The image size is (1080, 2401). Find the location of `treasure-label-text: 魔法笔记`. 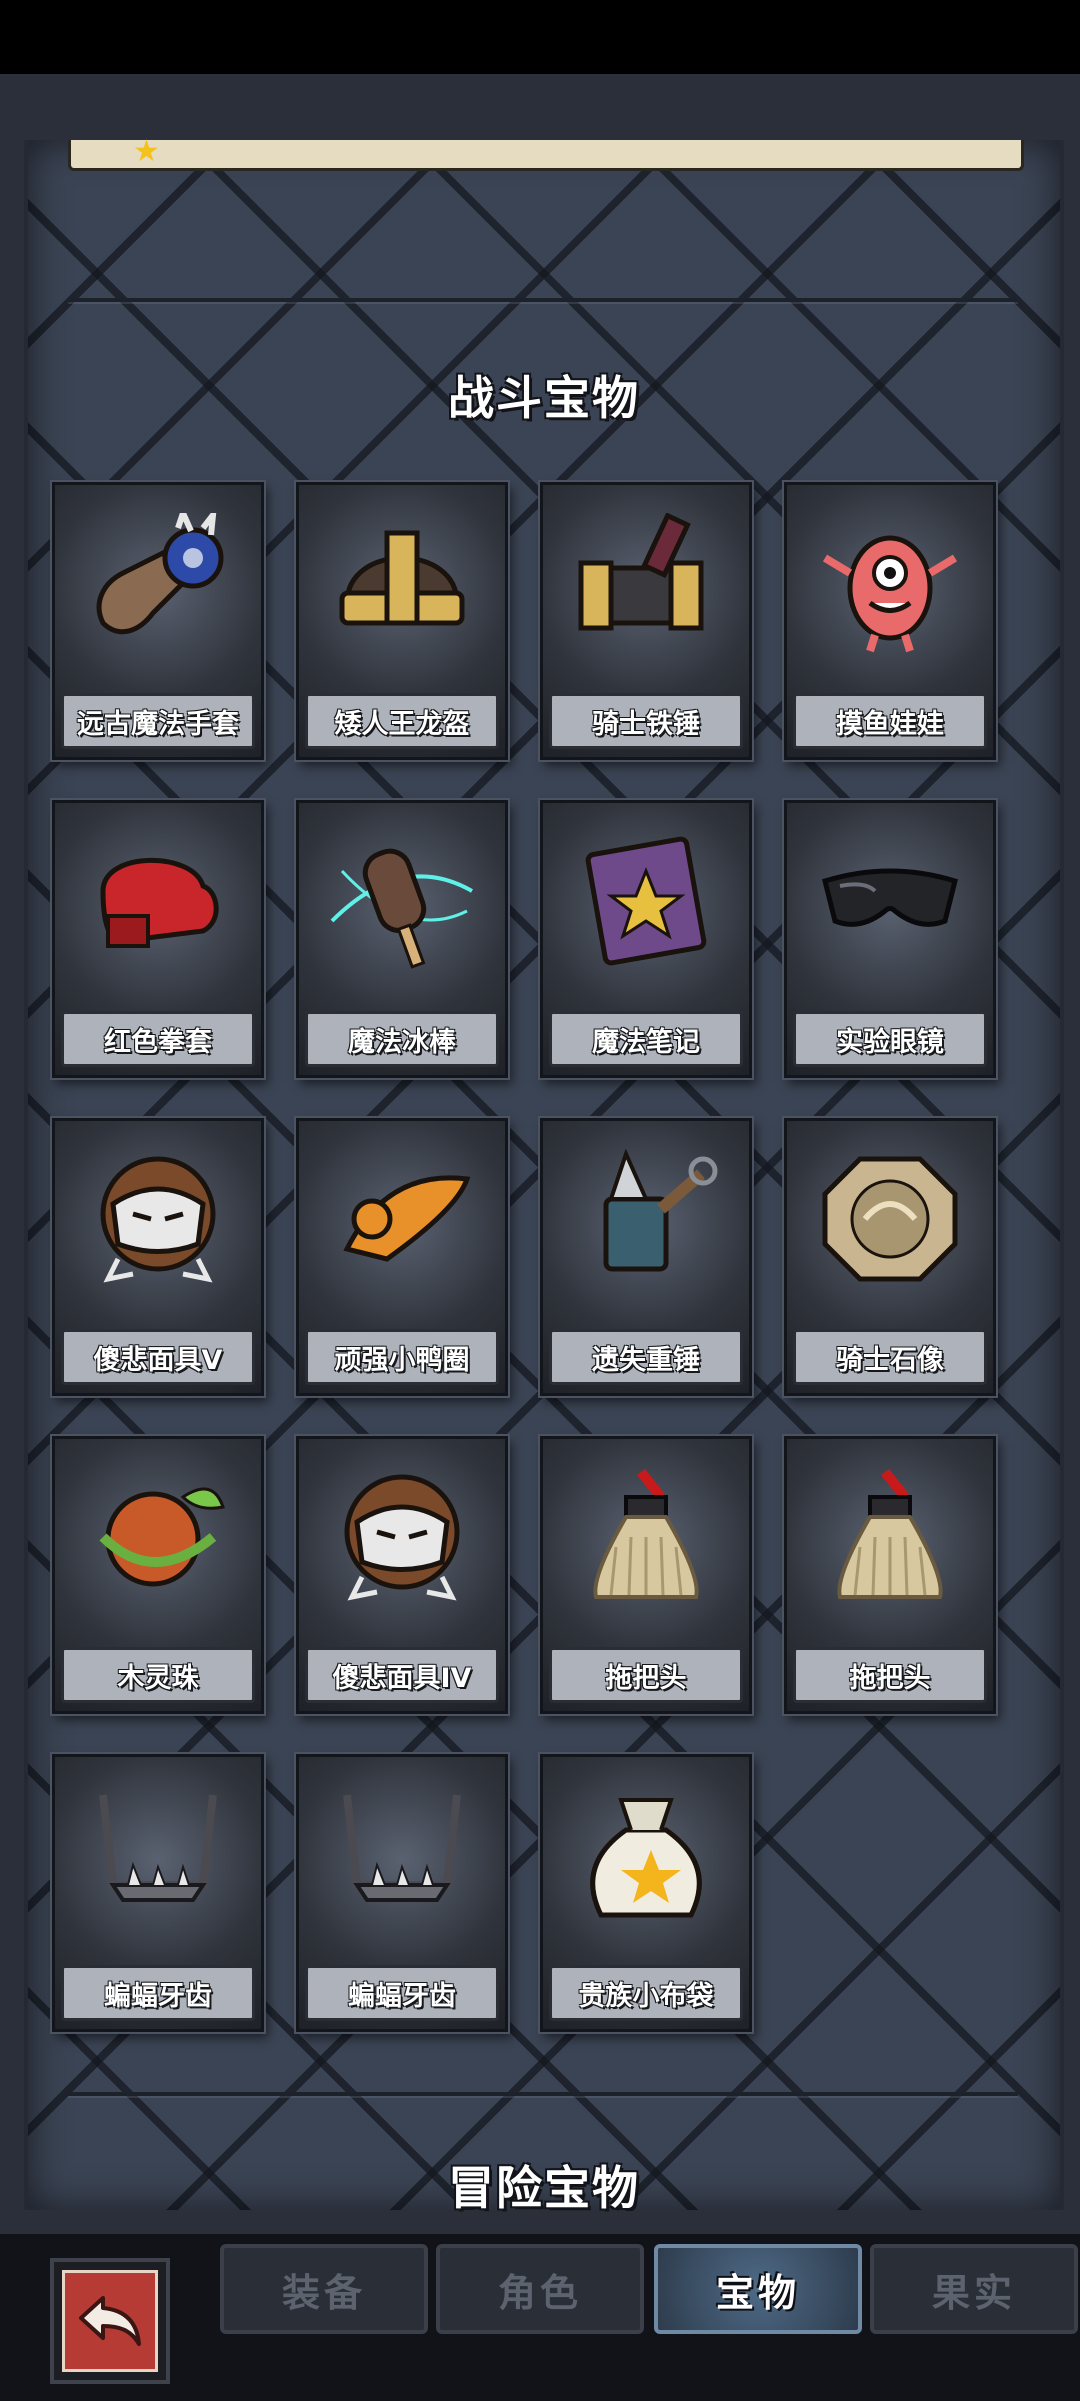

treasure-label-text: 魔法笔记 is located at coordinates (646, 1042).